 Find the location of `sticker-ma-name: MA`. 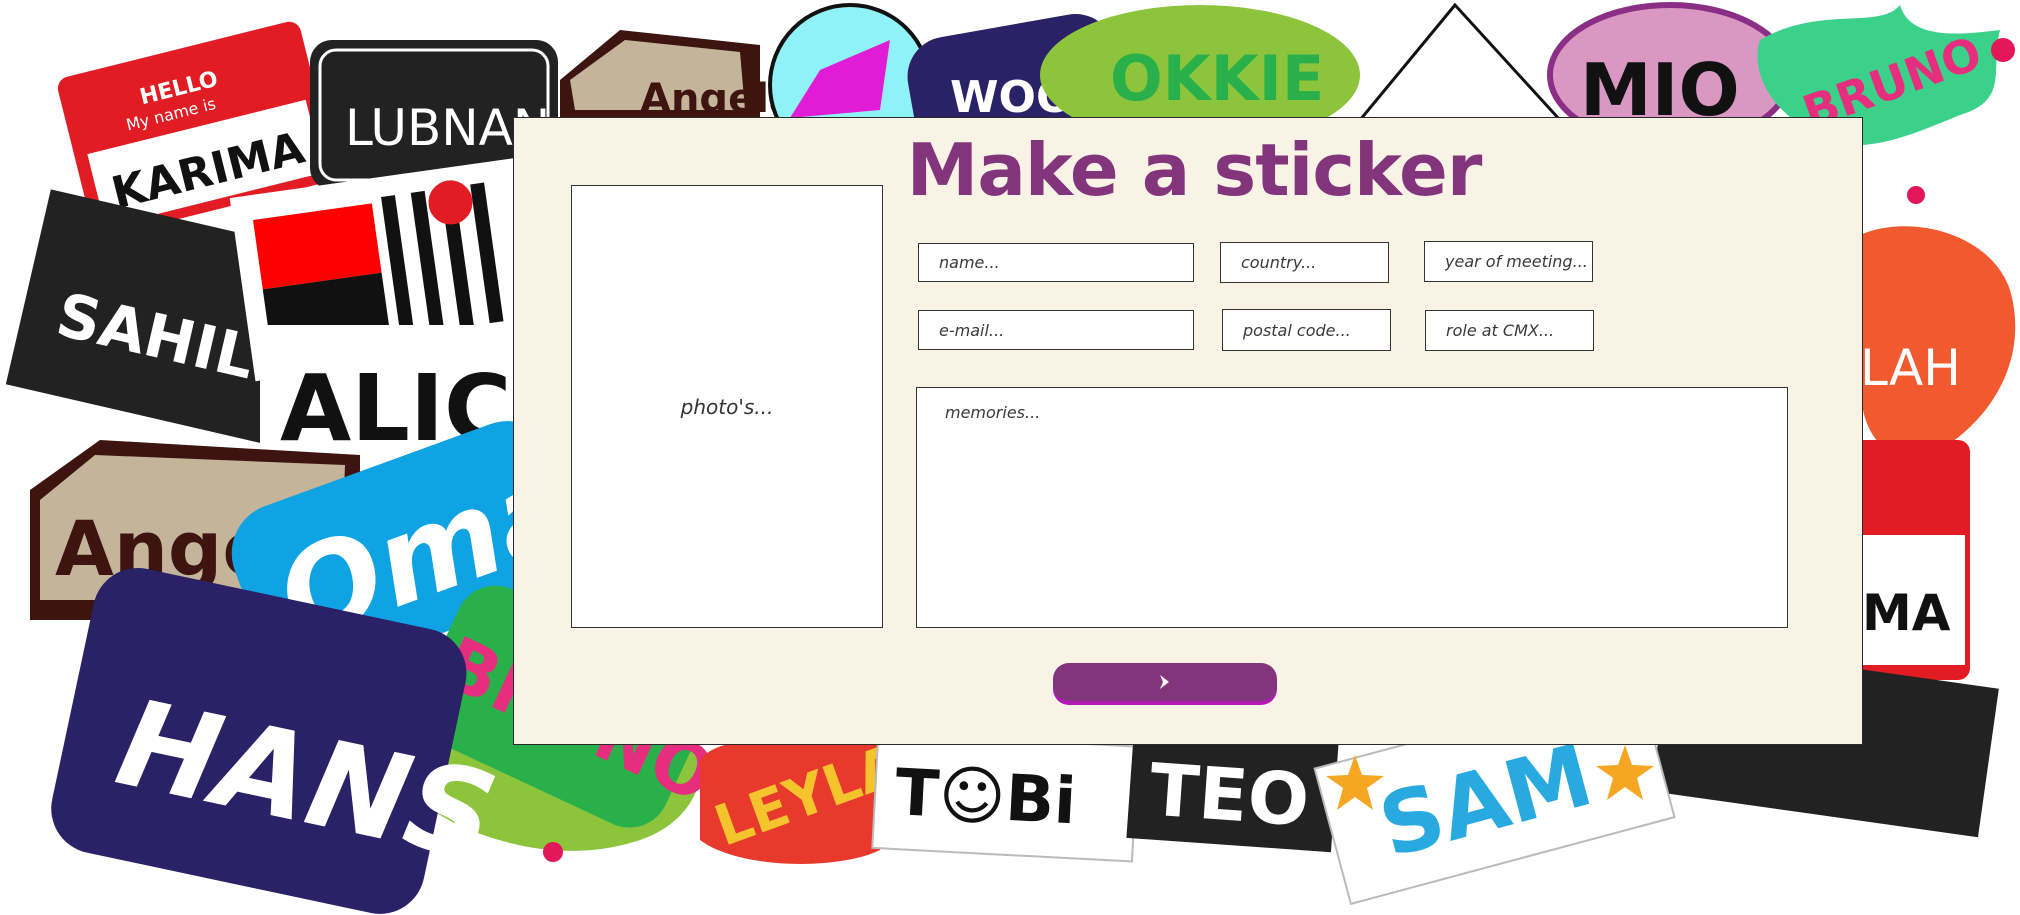

sticker-ma-name: MA is located at coordinates (1906, 613).